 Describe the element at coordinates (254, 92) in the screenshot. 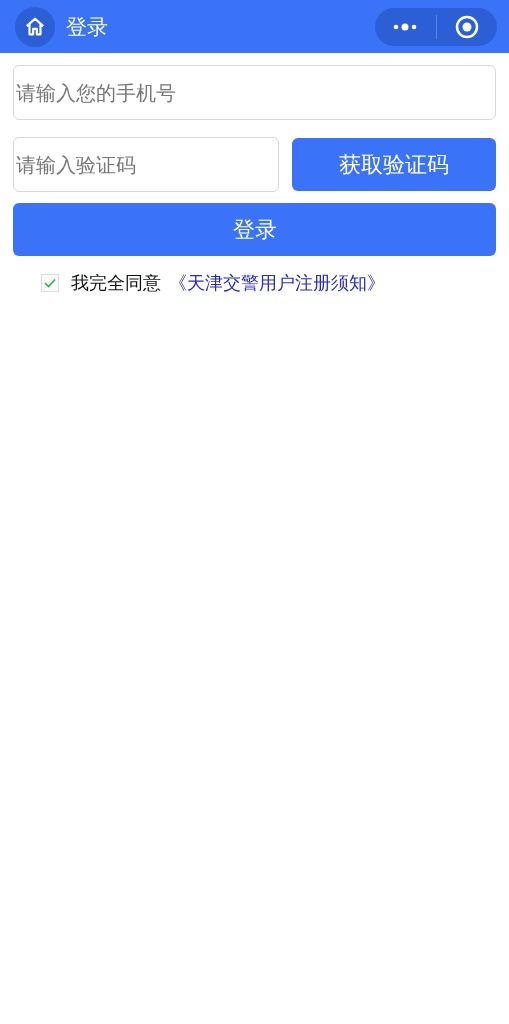

I see `phone-field: 请输入您的手机号` at that location.